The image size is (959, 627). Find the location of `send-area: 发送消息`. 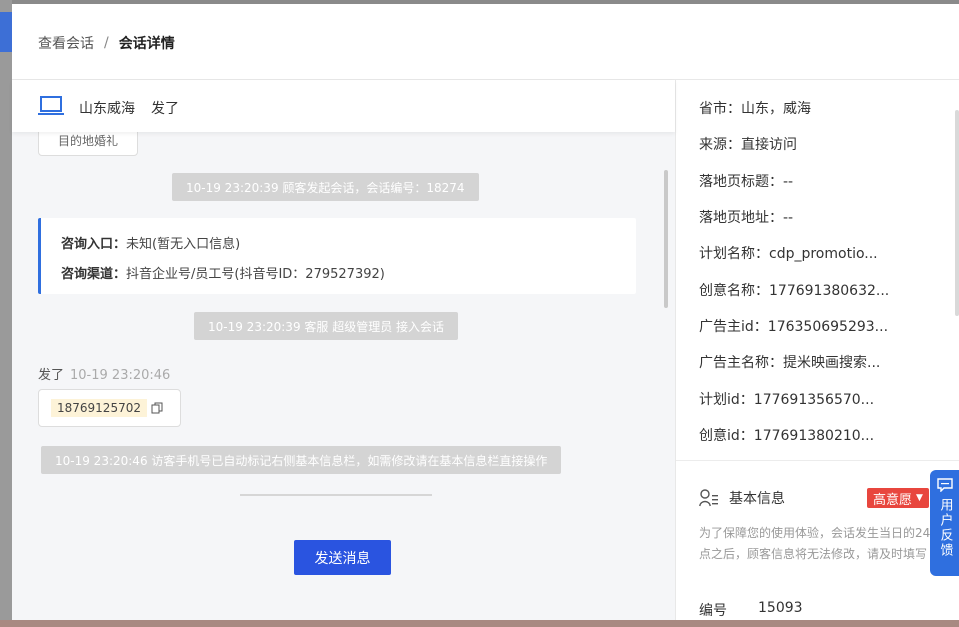

send-area: 发送消息 is located at coordinates (343, 560).